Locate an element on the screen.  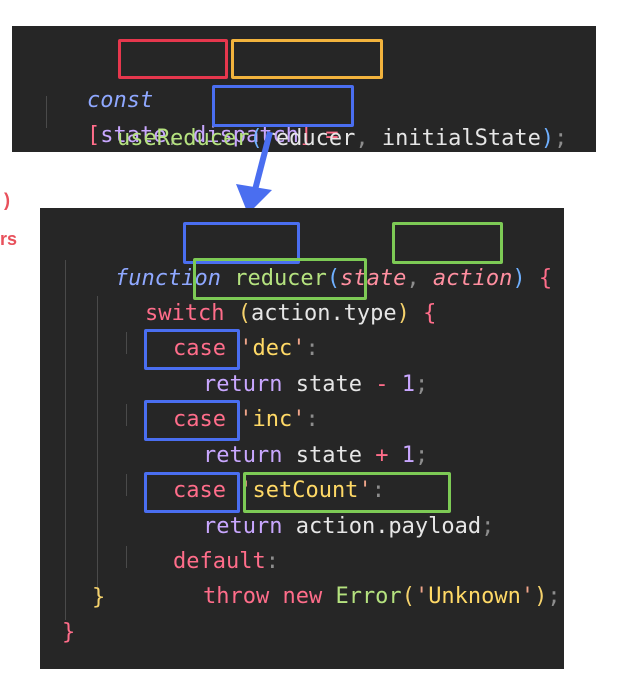
token-action-payload: action.payload is located at coordinates (388, 526).